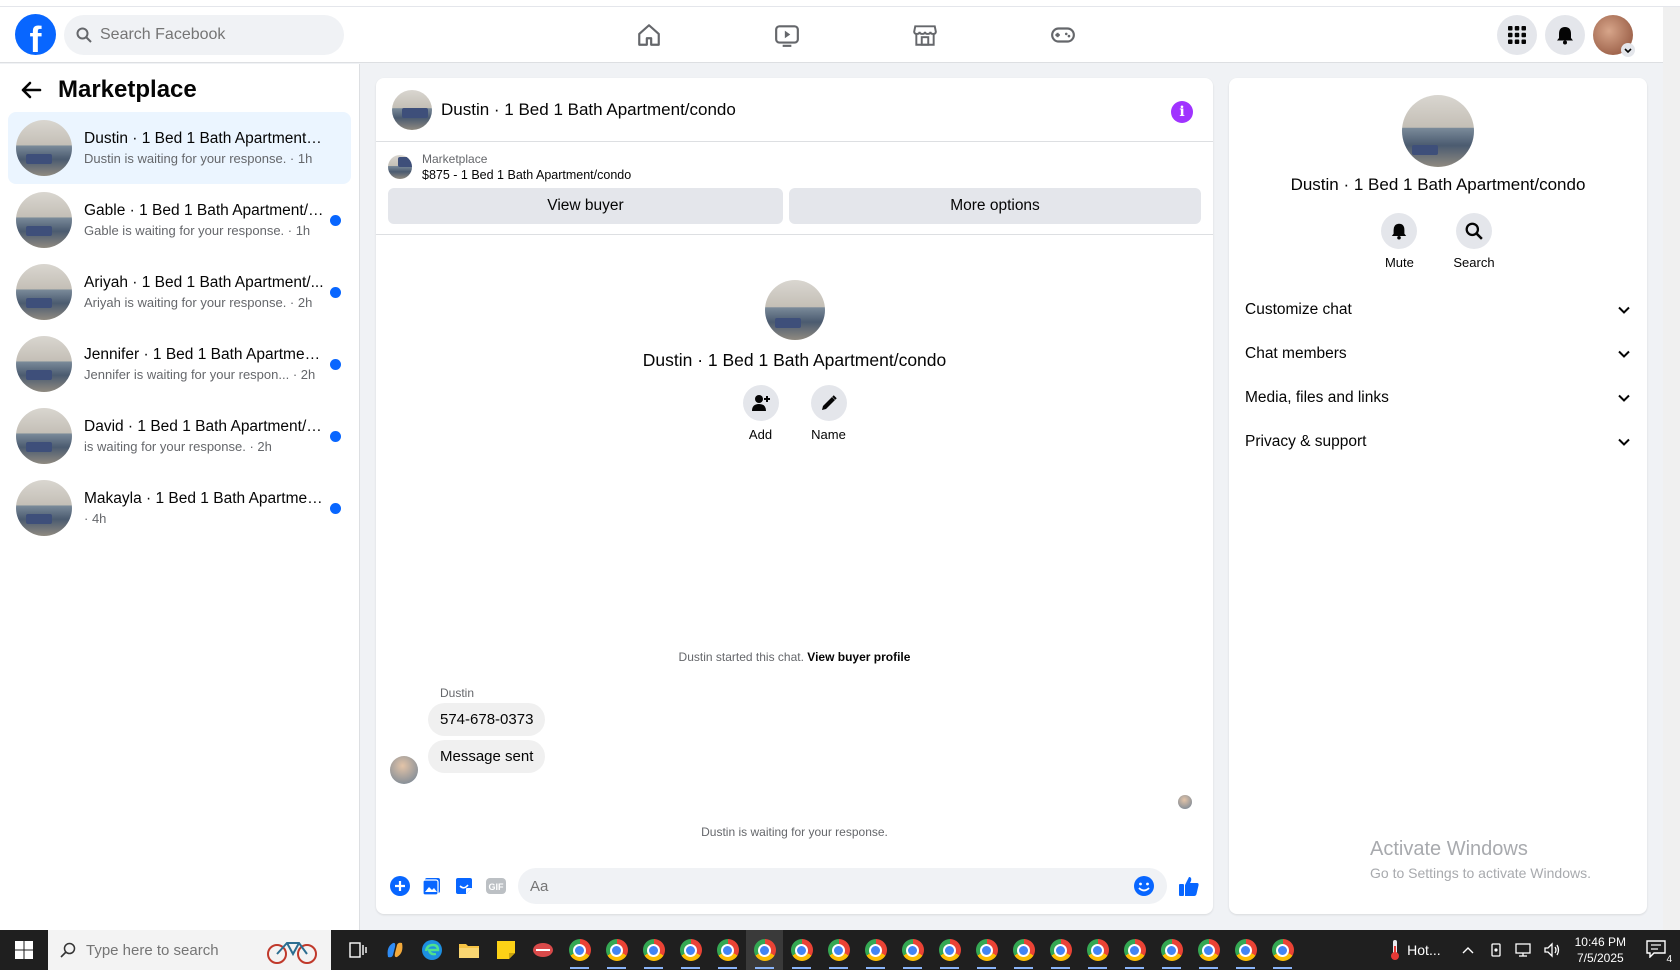  I want to click on task-view-icon, so click(357, 950).